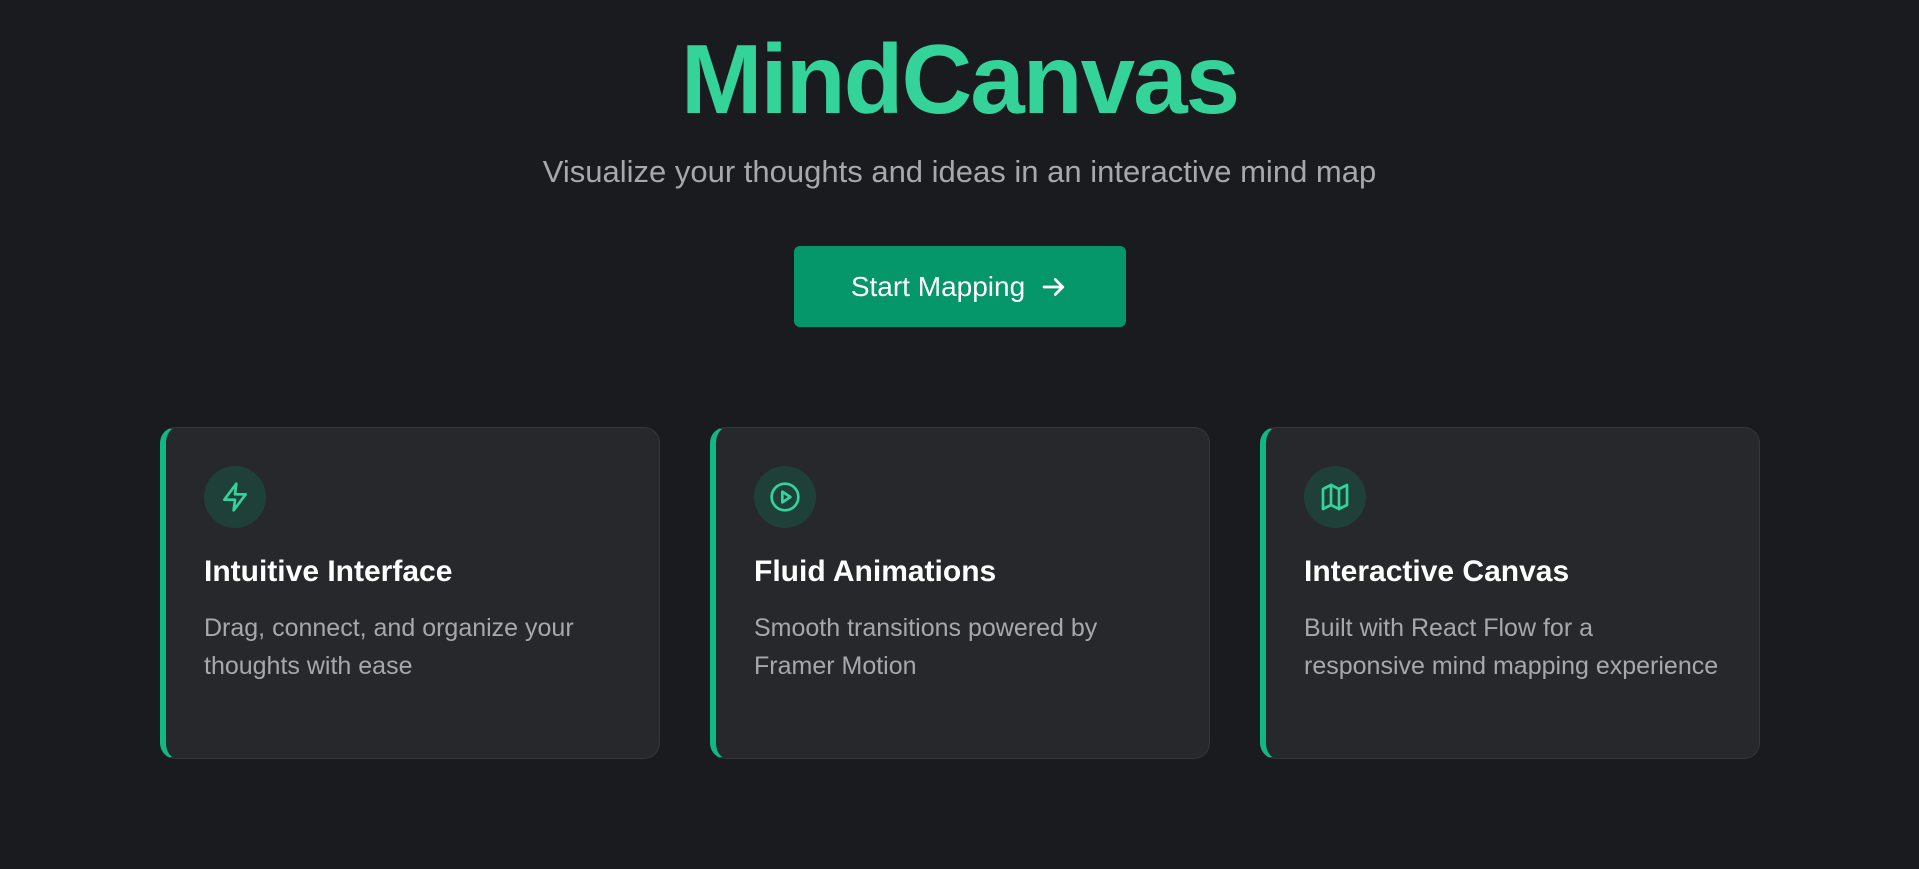  I want to click on start-mapping-button: Start Mapping, so click(960, 286).